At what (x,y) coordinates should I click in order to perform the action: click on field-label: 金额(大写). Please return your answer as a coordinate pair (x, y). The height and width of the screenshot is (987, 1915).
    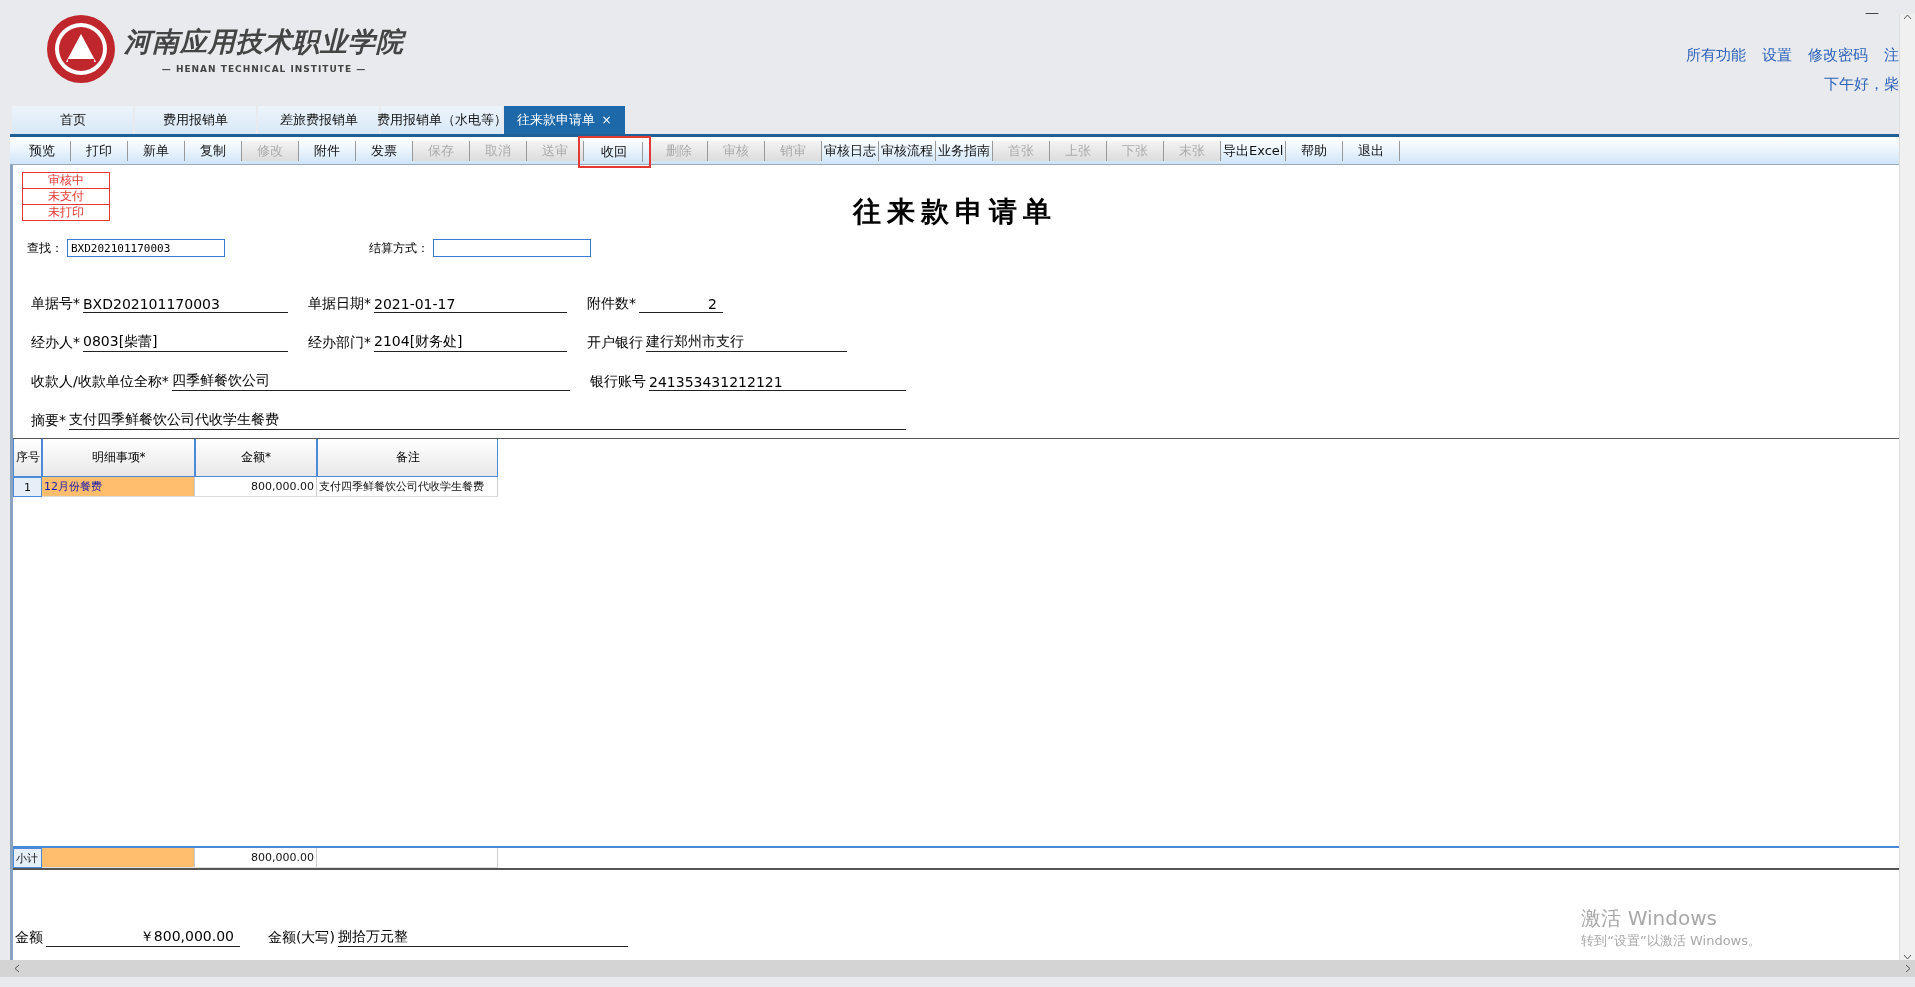
    Looking at the image, I should click on (301, 938).